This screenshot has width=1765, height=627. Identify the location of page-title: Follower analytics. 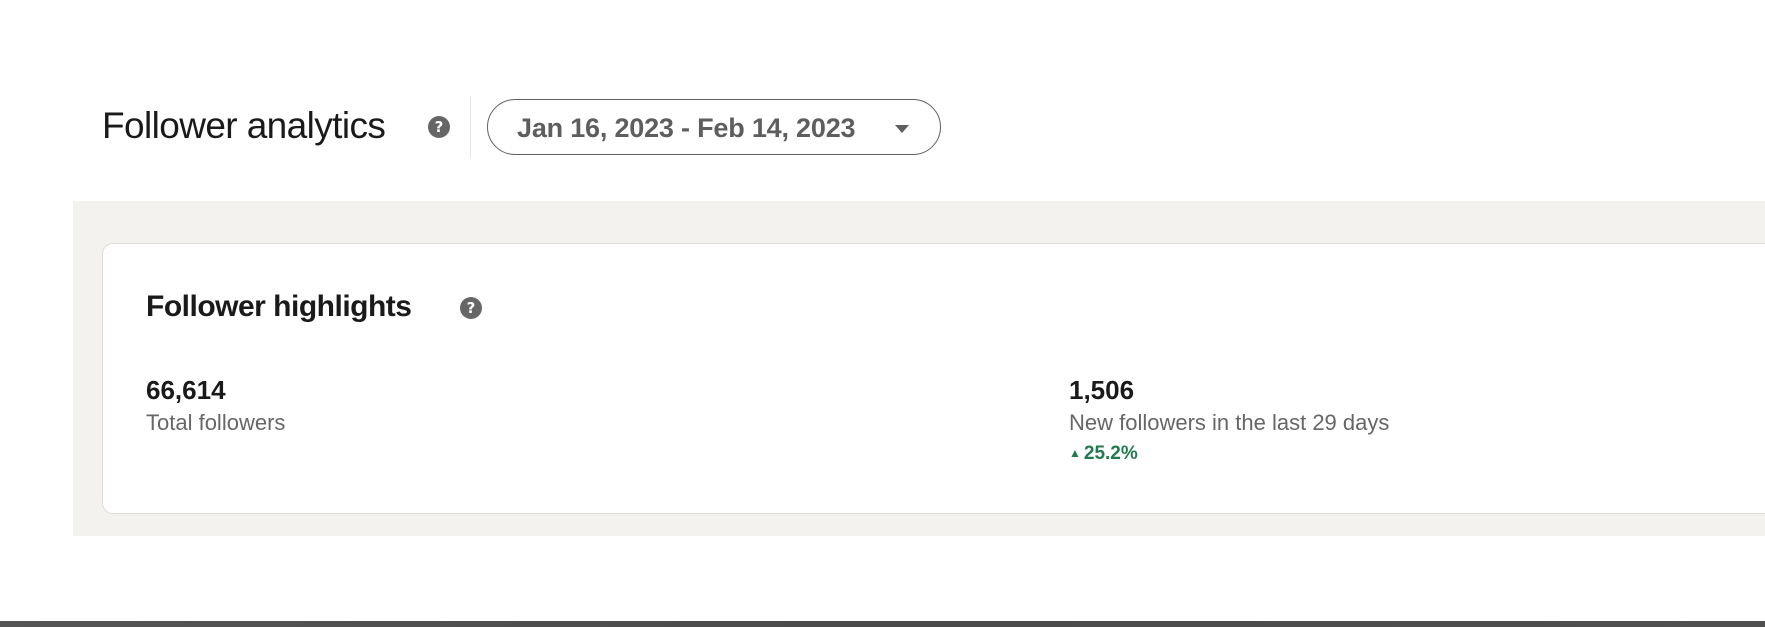
(244, 125).